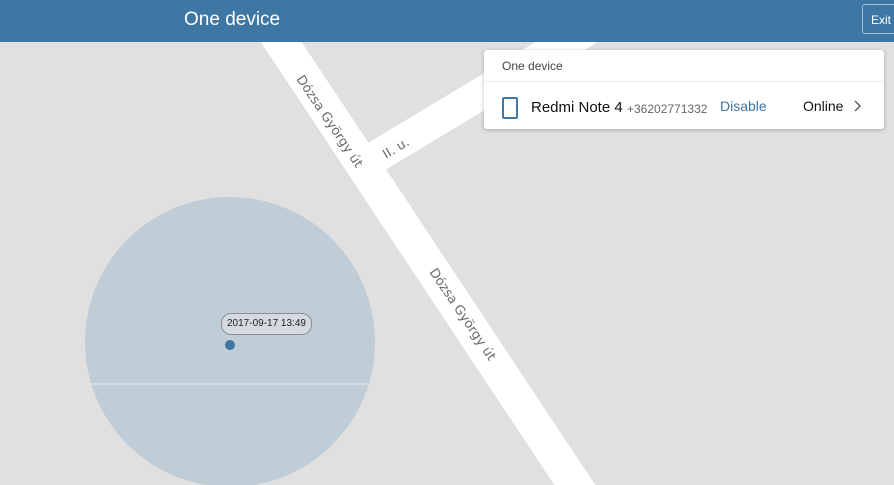  Describe the element at coordinates (462, 315) in the screenshot. I see `street-label-dozsa-2: Dózsa György út` at that location.